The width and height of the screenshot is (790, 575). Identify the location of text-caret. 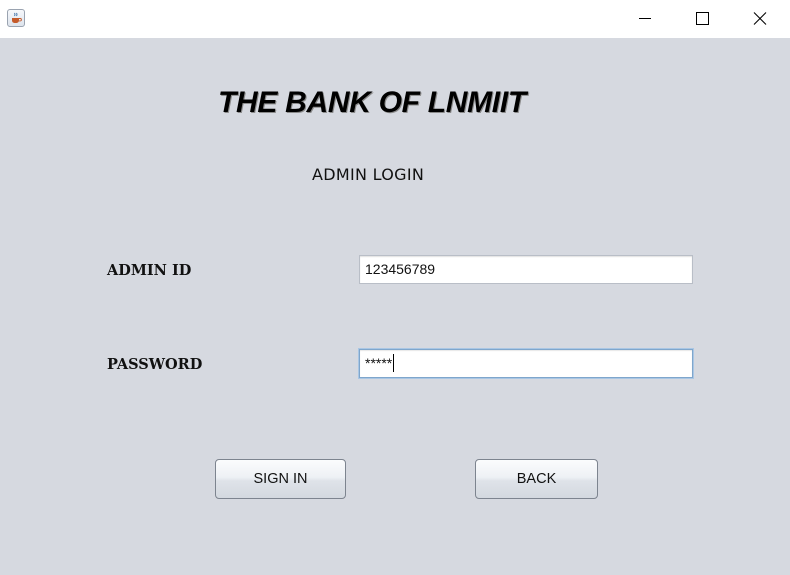
(394, 363).